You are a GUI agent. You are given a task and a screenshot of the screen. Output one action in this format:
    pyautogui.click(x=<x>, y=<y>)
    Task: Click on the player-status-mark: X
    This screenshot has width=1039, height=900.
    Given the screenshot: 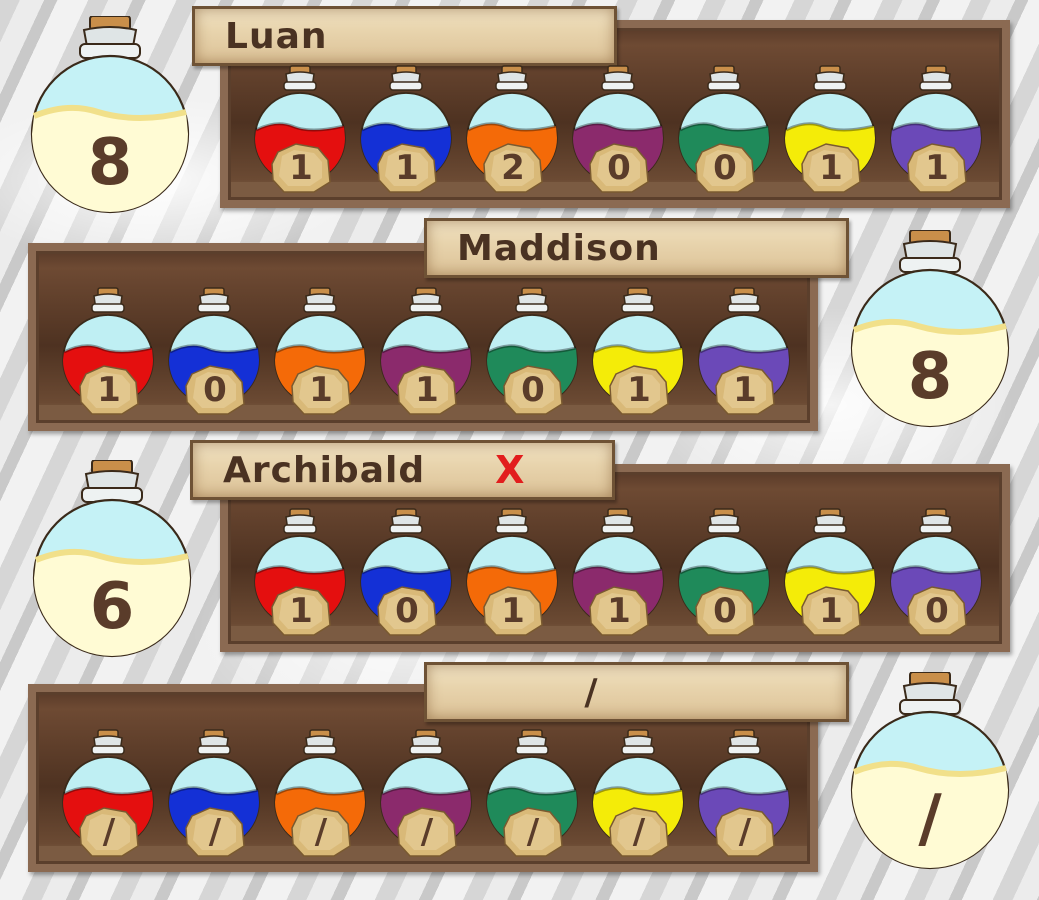 What is the action you would take?
    pyautogui.click(x=510, y=470)
    